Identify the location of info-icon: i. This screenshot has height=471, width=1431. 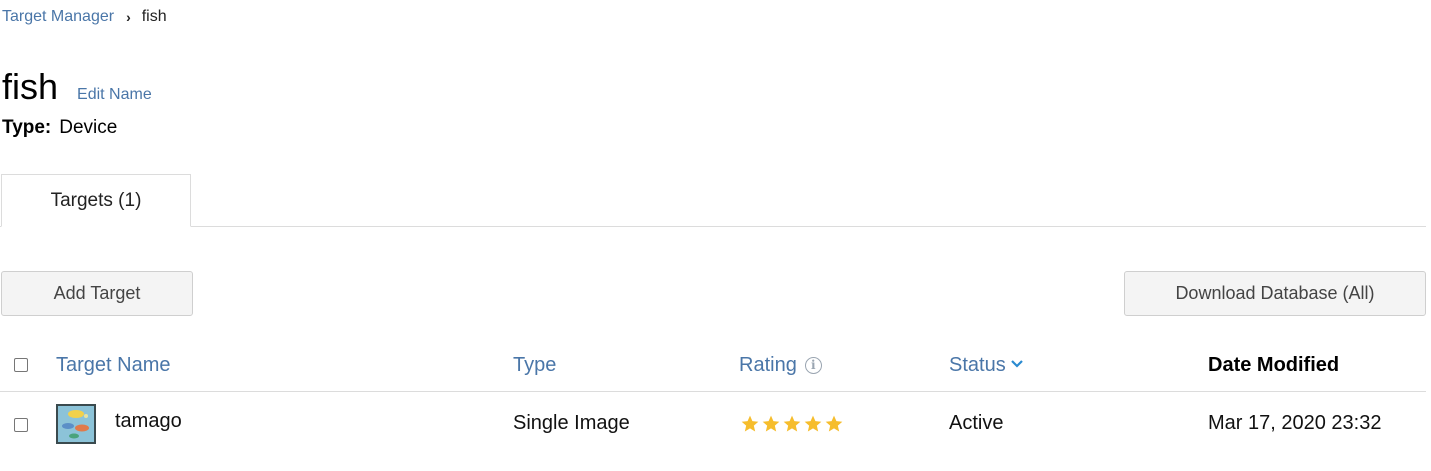
(813, 365).